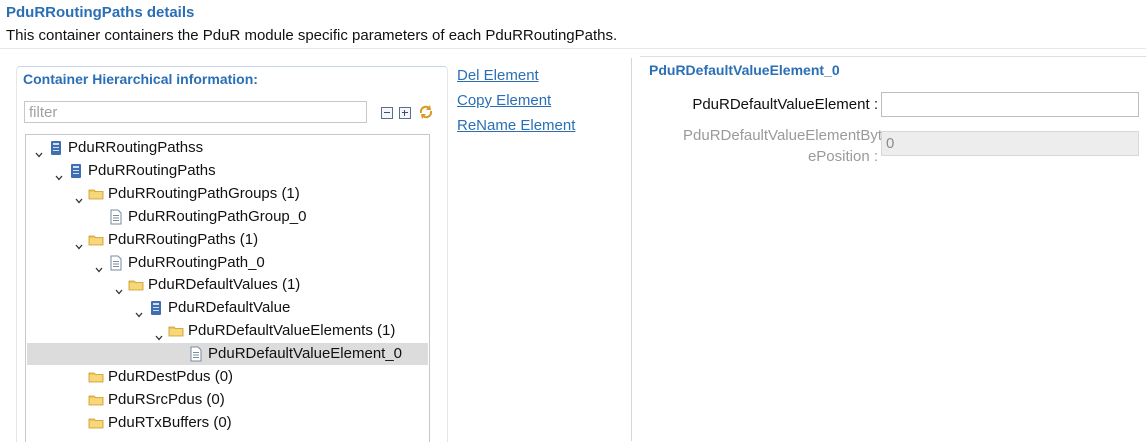 This screenshot has width=1146, height=442. Describe the element at coordinates (217, 216) in the screenshot. I see `tree-item-label: PduRRoutingPathGroup_0` at that location.